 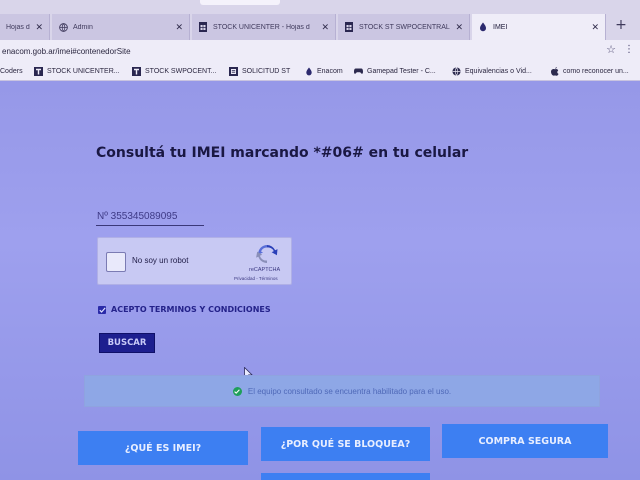 I want to click on tab-imei: IMEI ✕, so click(x=539, y=27).